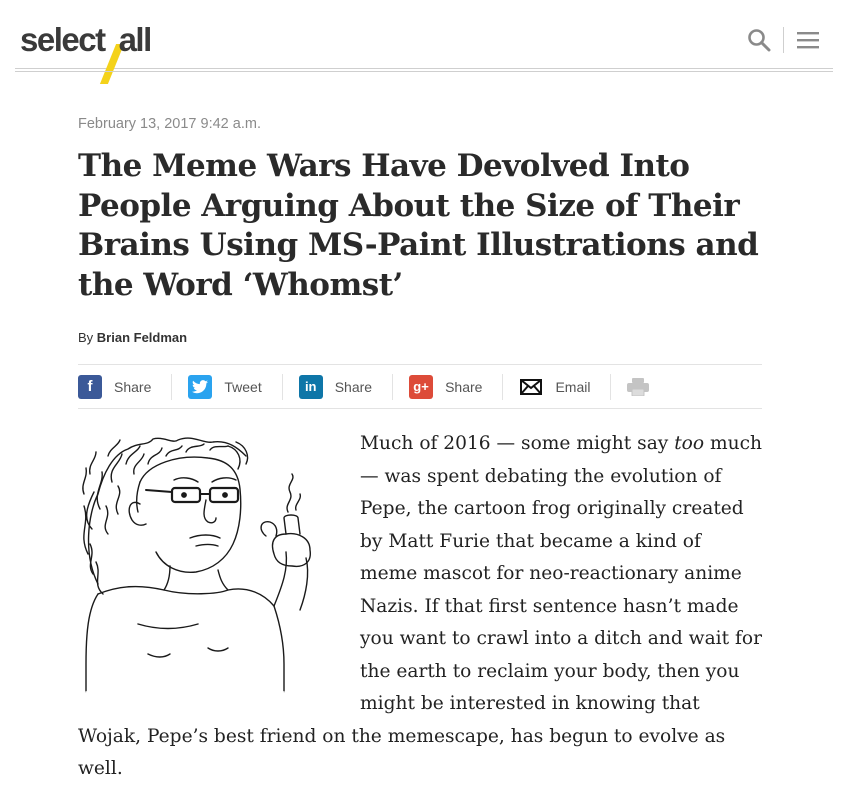 Image resolution: width=852 pixels, height=804 pixels. What do you see at coordinates (219, 563) in the screenshot?
I see `image-float-spacer` at bounding box center [219, 563].